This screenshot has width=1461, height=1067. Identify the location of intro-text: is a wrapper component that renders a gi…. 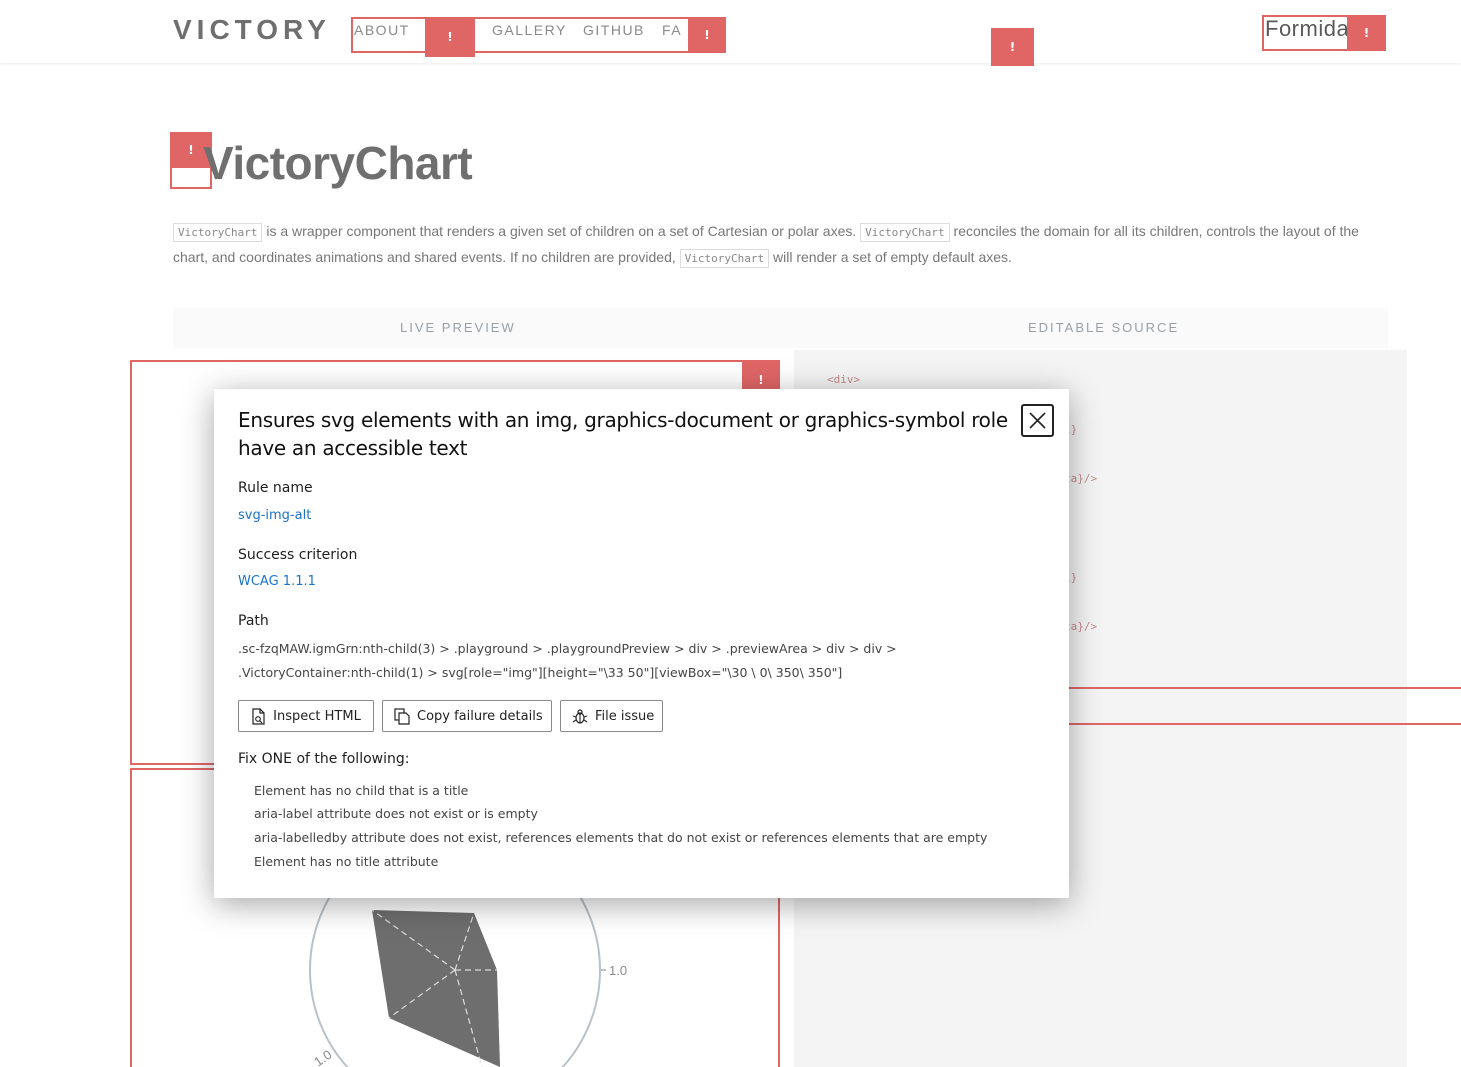
(561, 231).